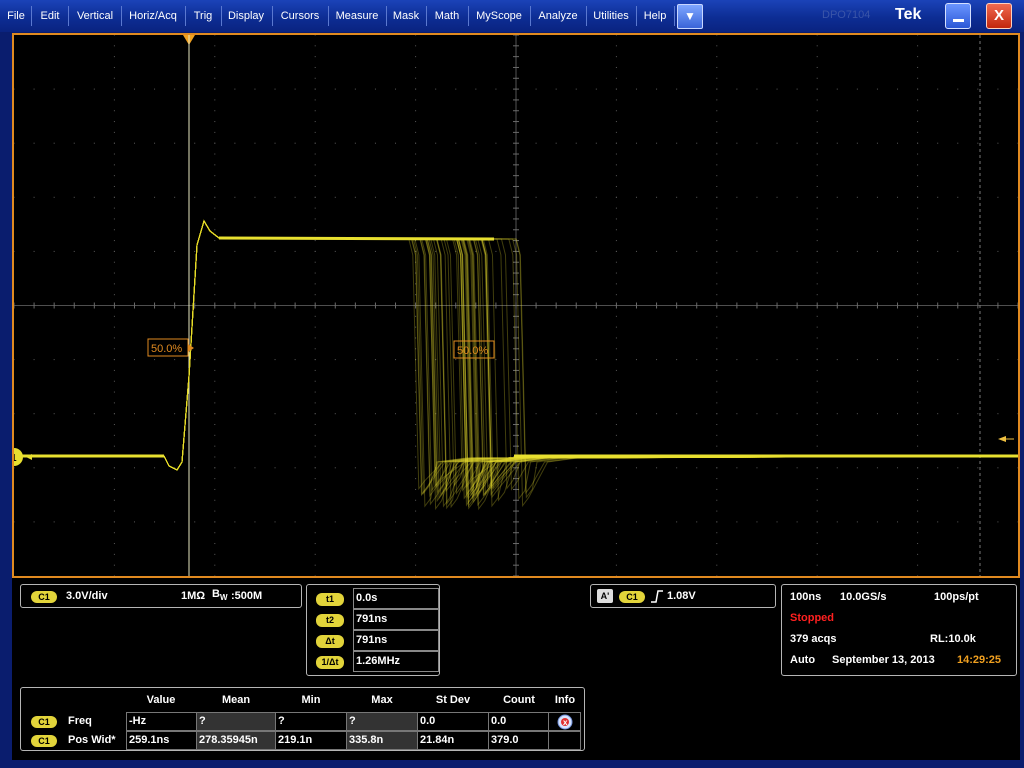 The width and height of the screenshot is (1024, 768). I want to click on menu-trig: Trig, so click(203, 16).